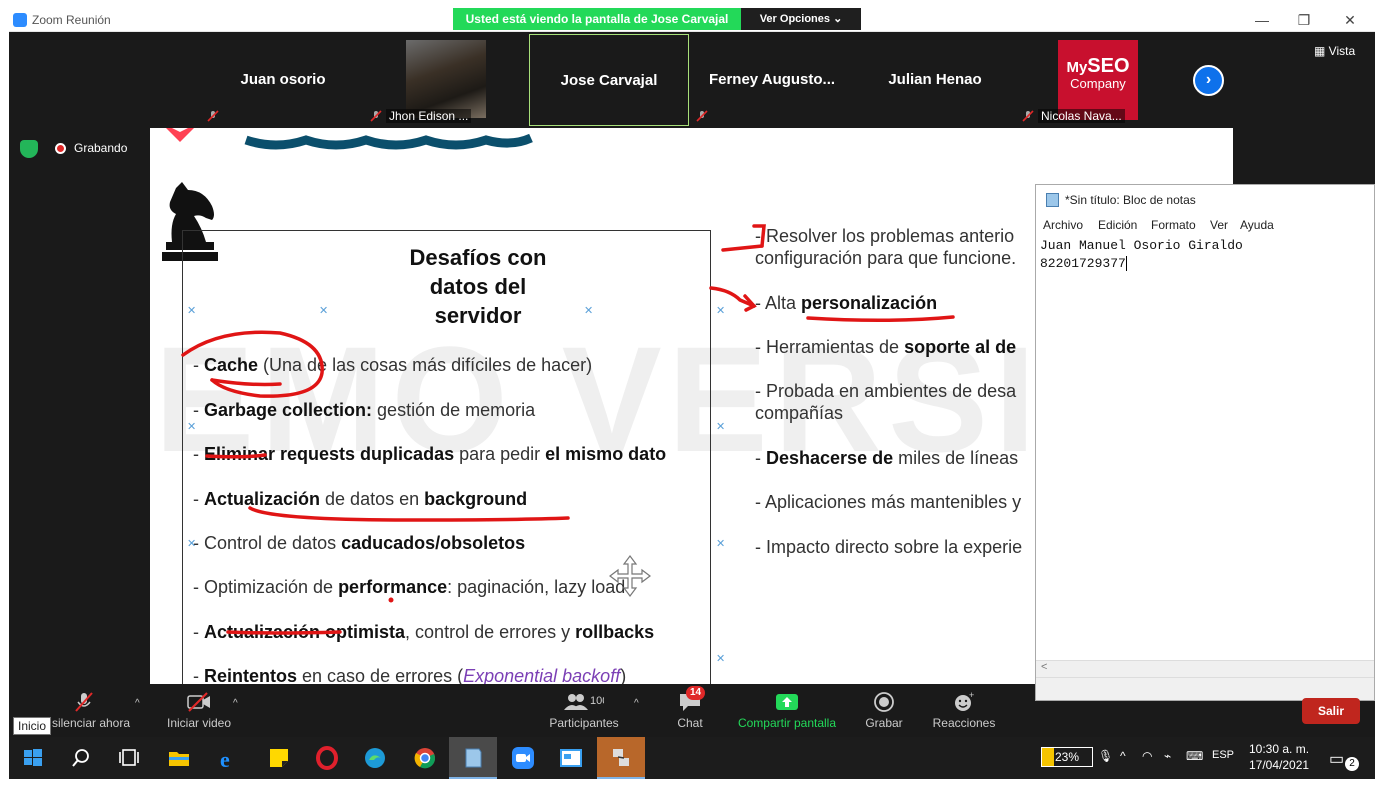 The height and width of the screenshot is (785, 1383). What do you see at coordinates (884, 710) in the screenshot?
I see `record-button: Grabar` at bounding box center [884, 710].